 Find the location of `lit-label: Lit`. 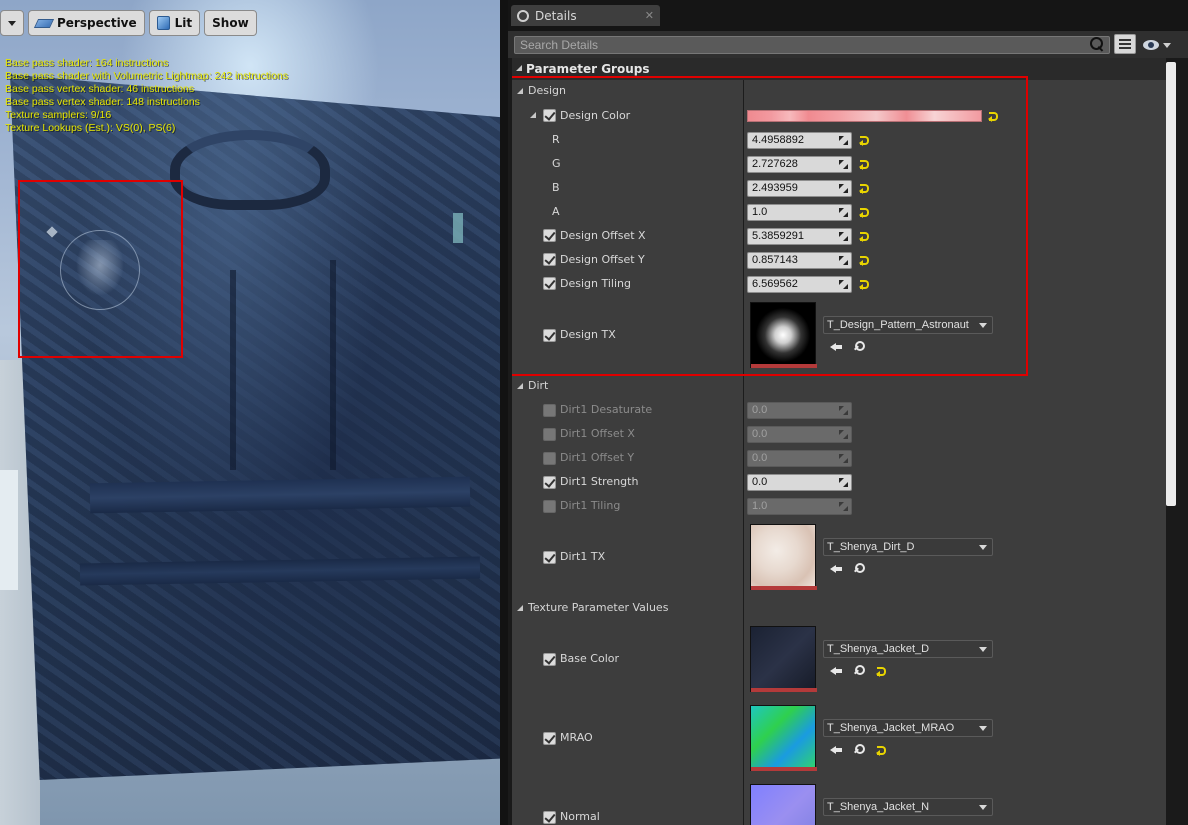

lit-label: Lit is located at coordinates (183, 23).